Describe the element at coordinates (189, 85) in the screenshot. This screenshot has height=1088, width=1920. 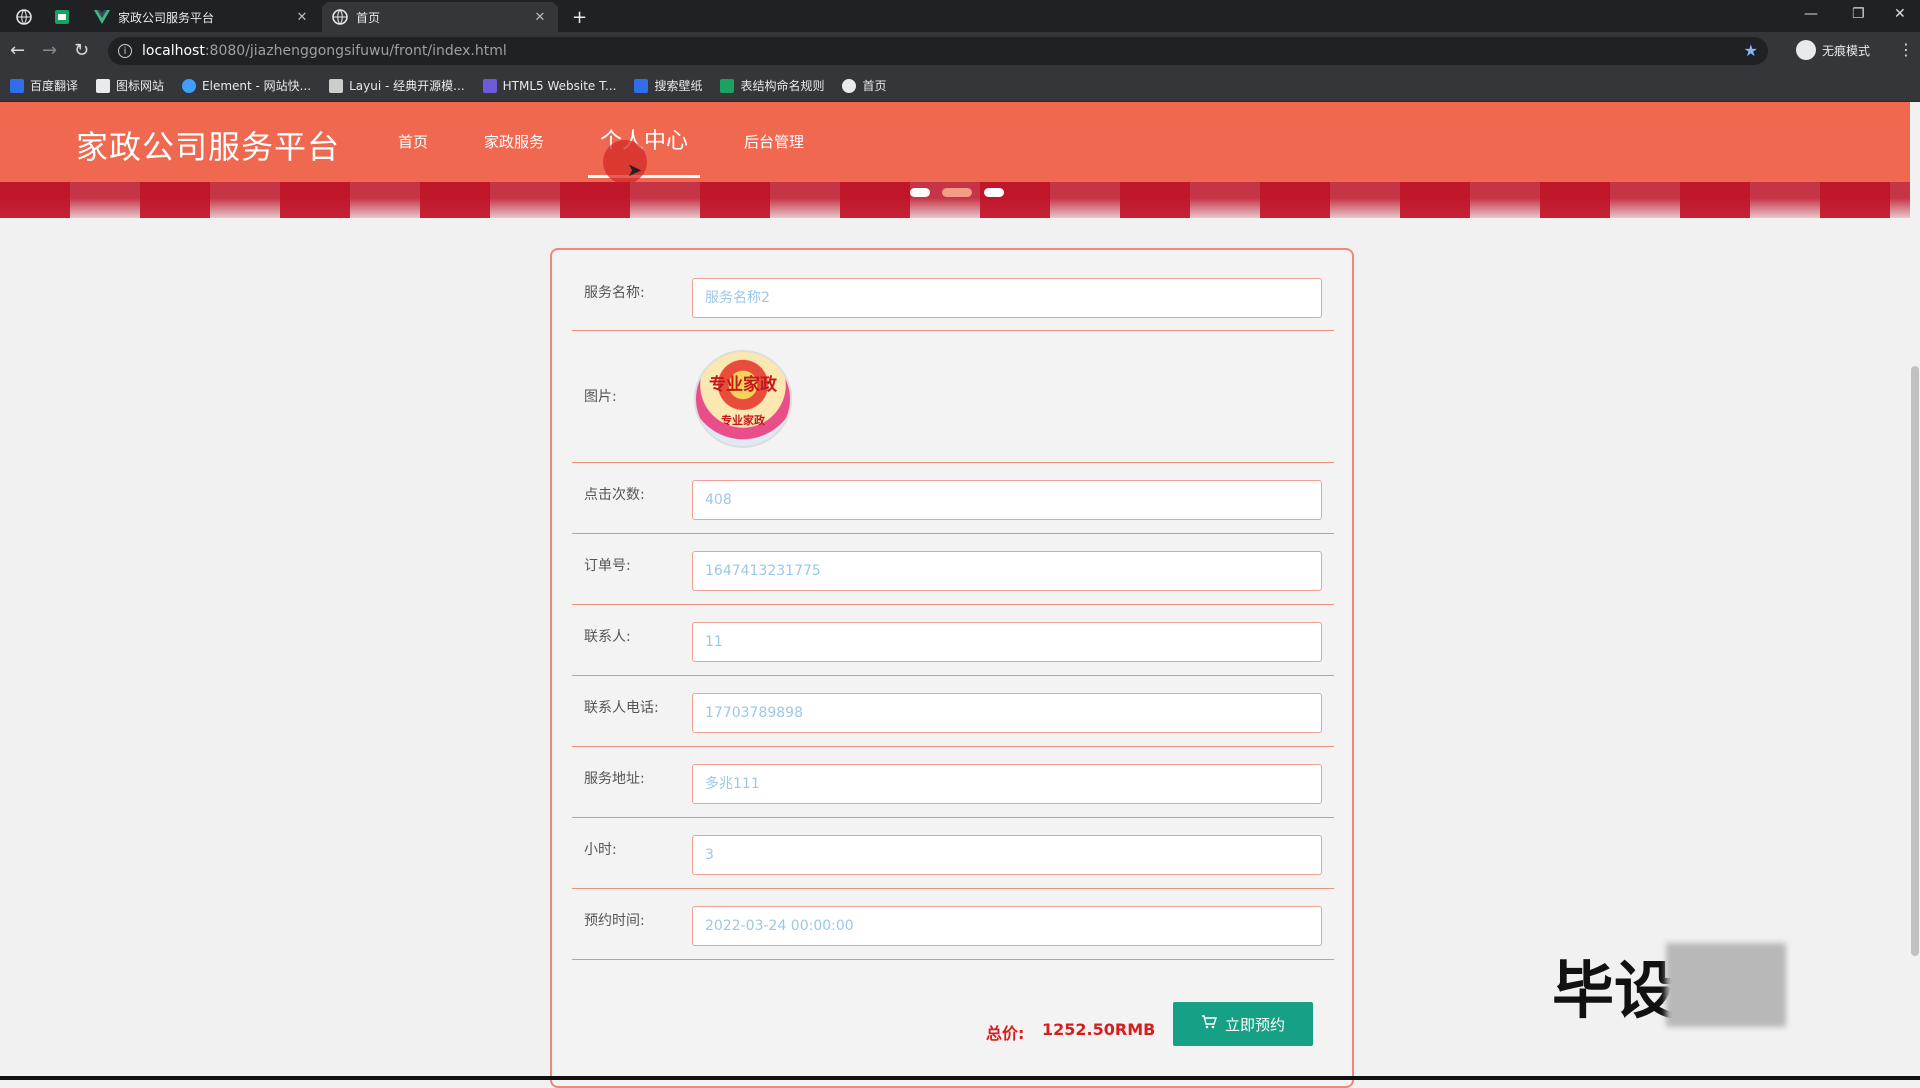
I see `element-logo-icon` at that location.